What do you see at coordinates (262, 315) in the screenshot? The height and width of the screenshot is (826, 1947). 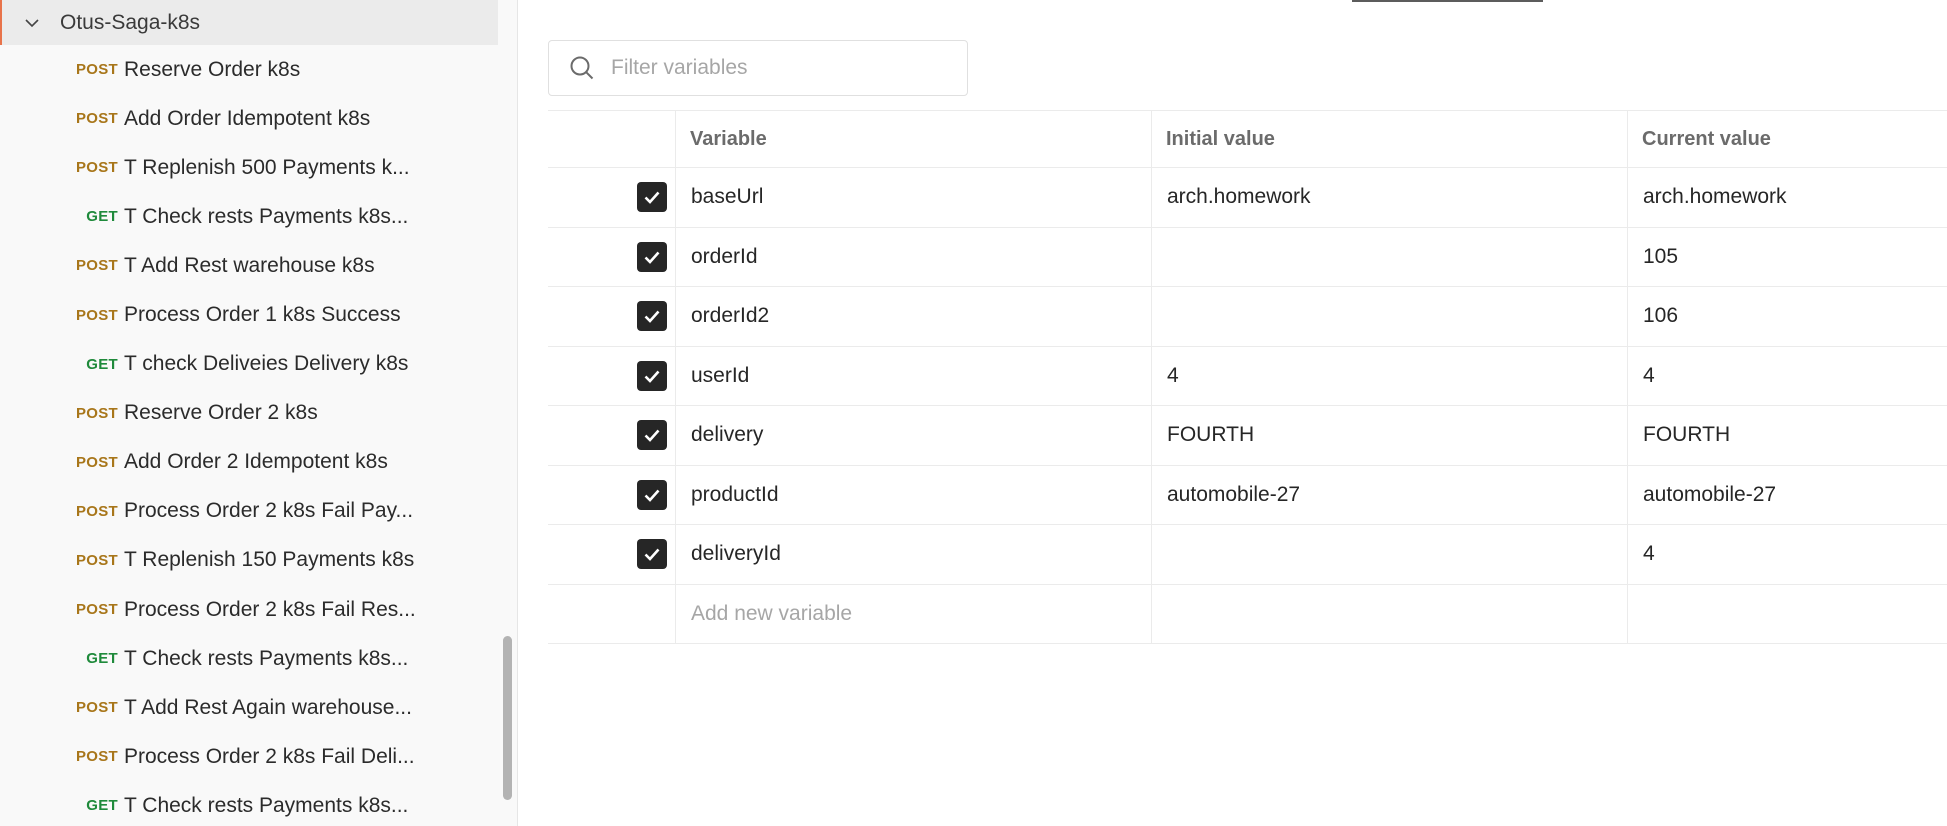 I see `request-name: Process Order 1 k8s Success` at bounding box center [262, 315].